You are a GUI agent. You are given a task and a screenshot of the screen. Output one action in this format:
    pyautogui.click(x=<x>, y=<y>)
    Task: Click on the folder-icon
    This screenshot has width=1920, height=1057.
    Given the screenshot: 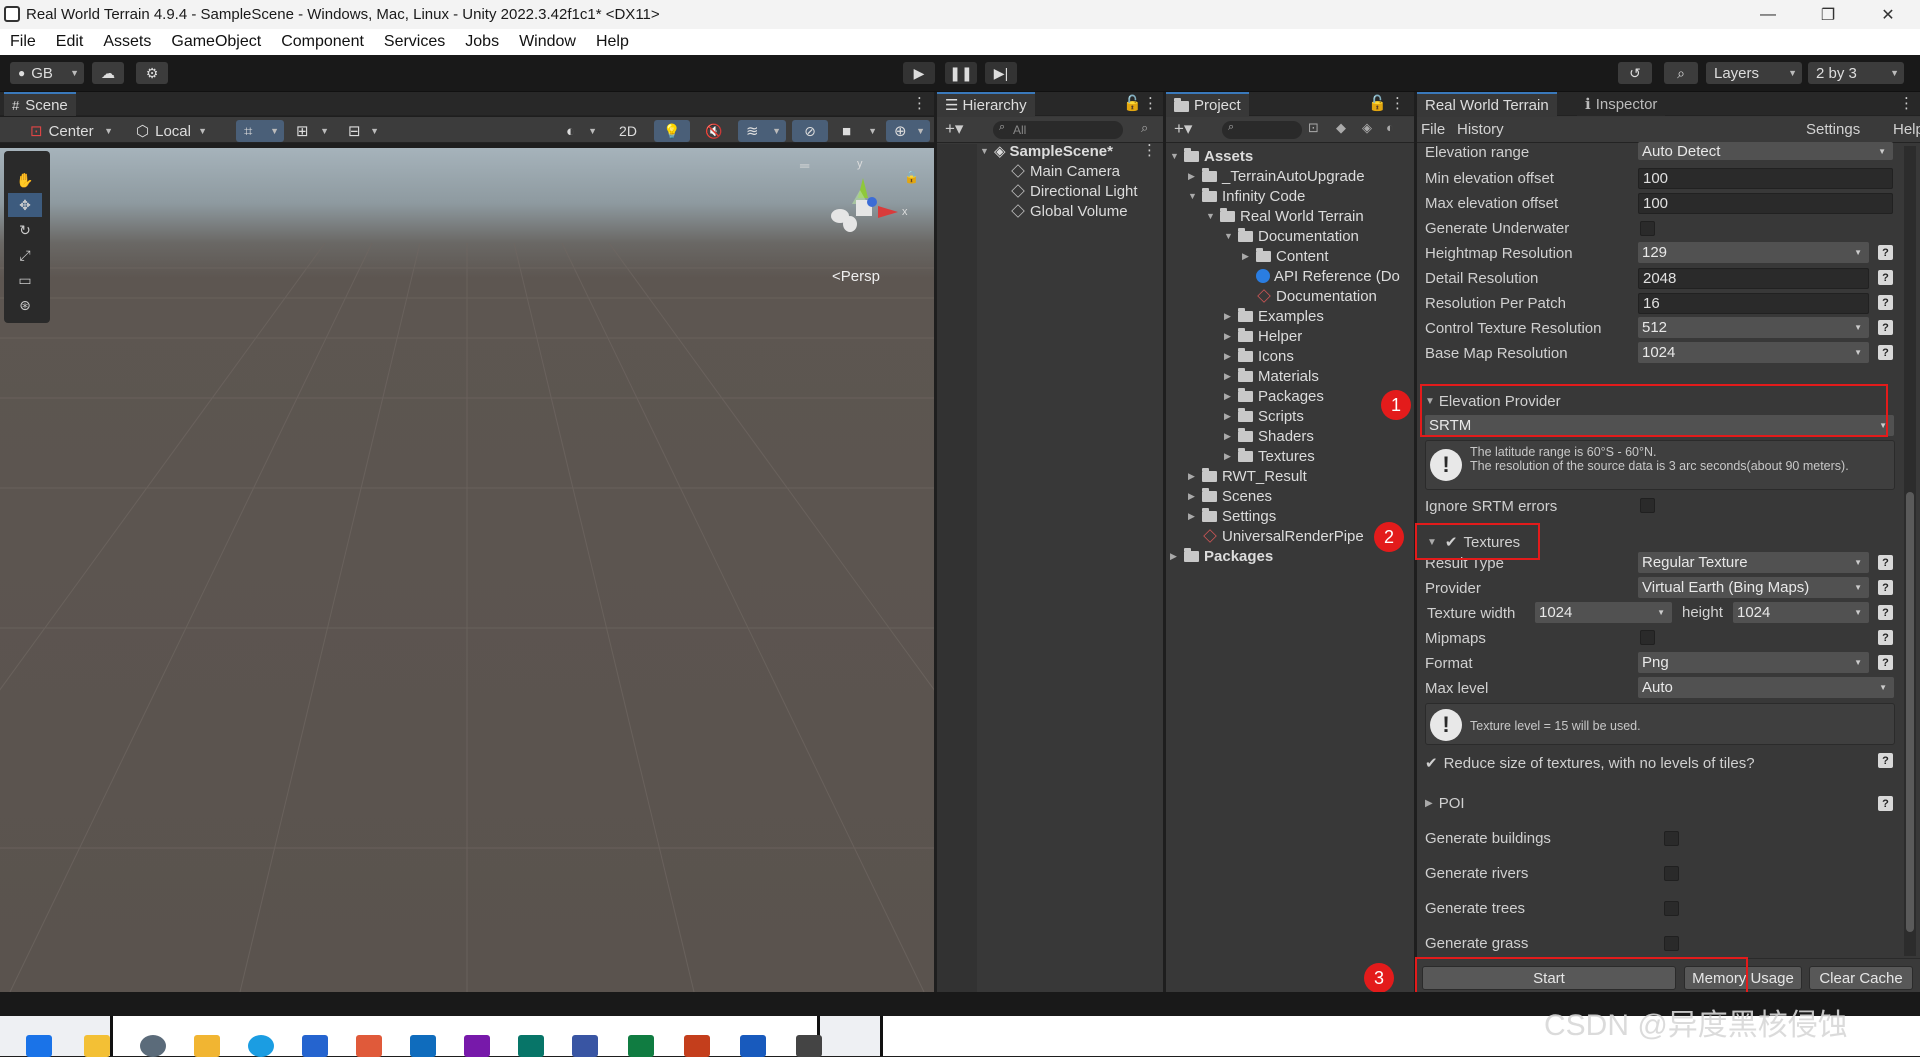 What is the action you would take?
    pyautogui.click(x=207, y=1046)
    